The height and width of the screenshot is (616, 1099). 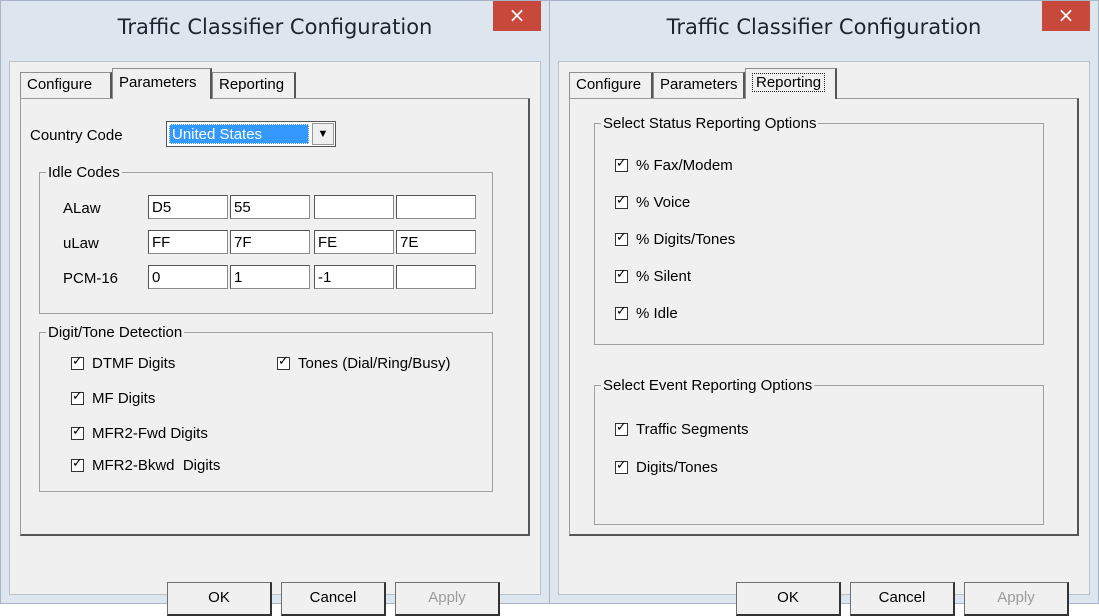 I want to click on country-code-select: United States ▼, so click(x=251, y=134).